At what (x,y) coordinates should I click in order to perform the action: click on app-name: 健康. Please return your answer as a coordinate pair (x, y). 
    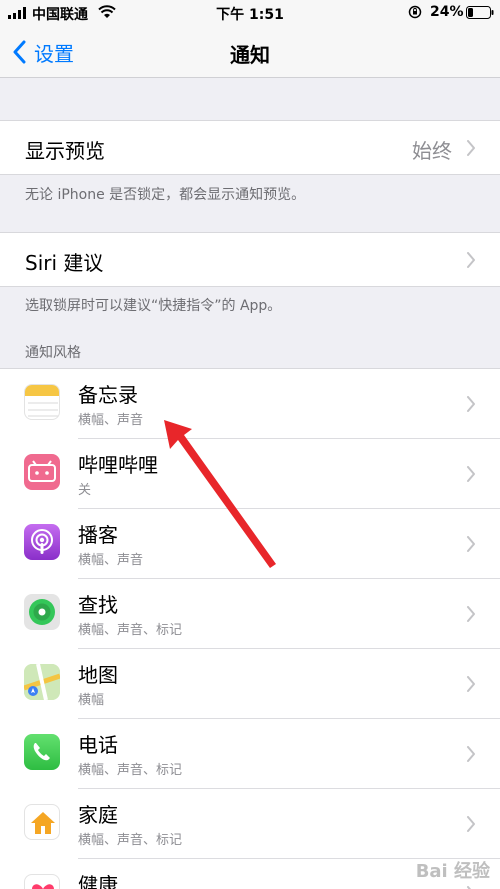
    Looking at the image, I should click on (98, 881).